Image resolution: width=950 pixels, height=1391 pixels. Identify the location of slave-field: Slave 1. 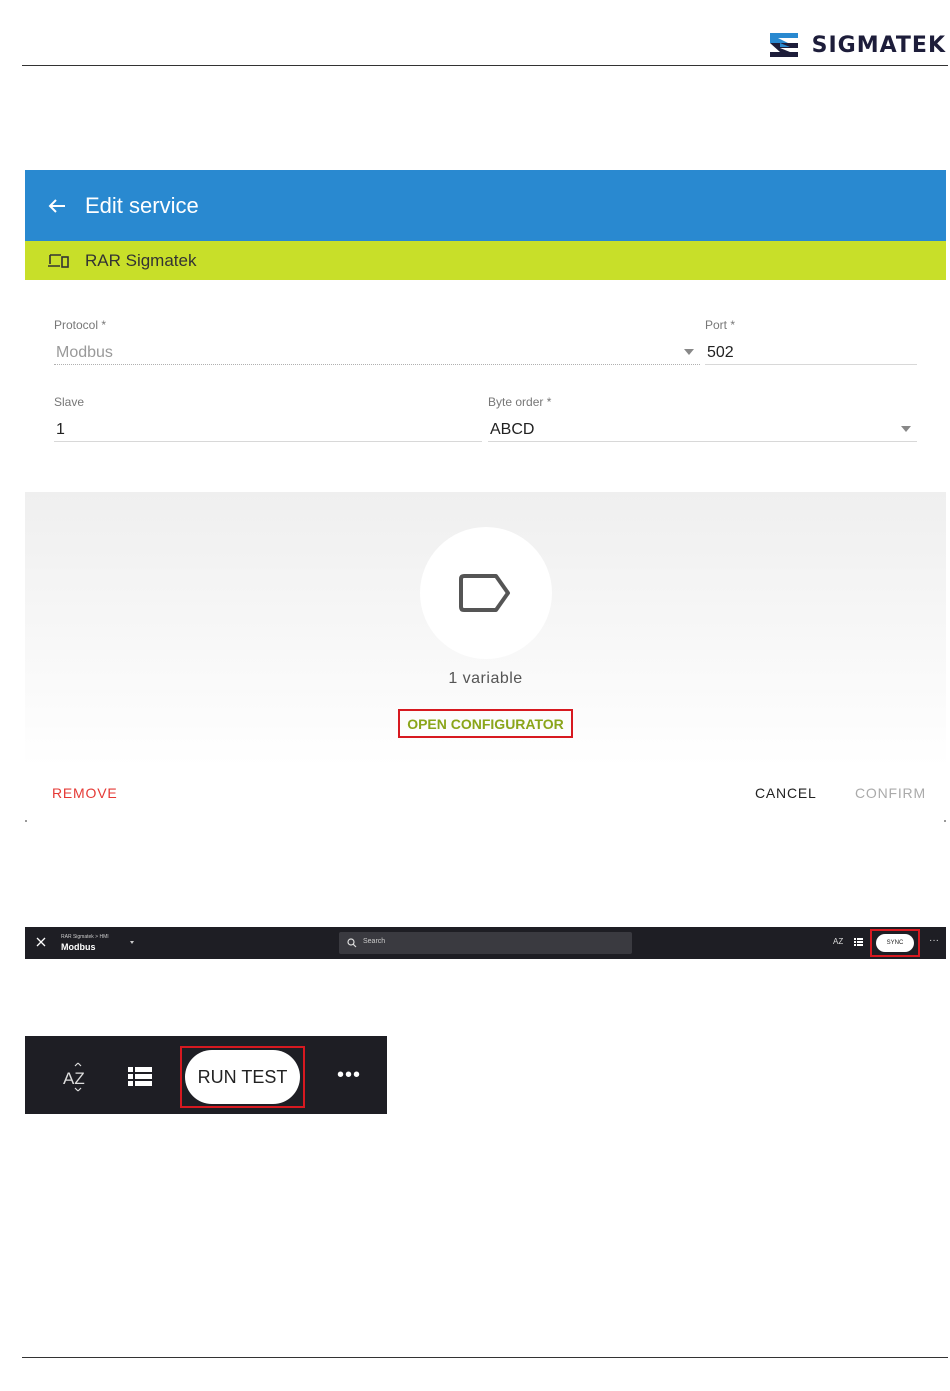
(268, 418).